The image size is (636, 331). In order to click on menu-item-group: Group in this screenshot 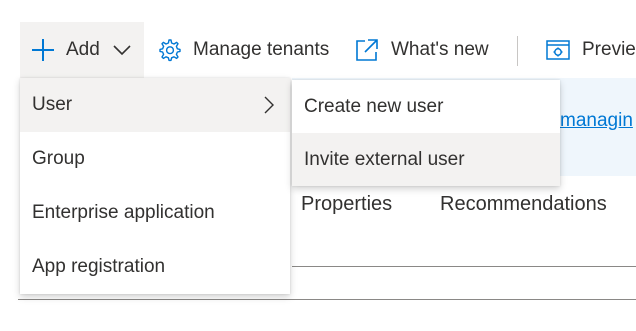, I will do `click(155, 159)`.